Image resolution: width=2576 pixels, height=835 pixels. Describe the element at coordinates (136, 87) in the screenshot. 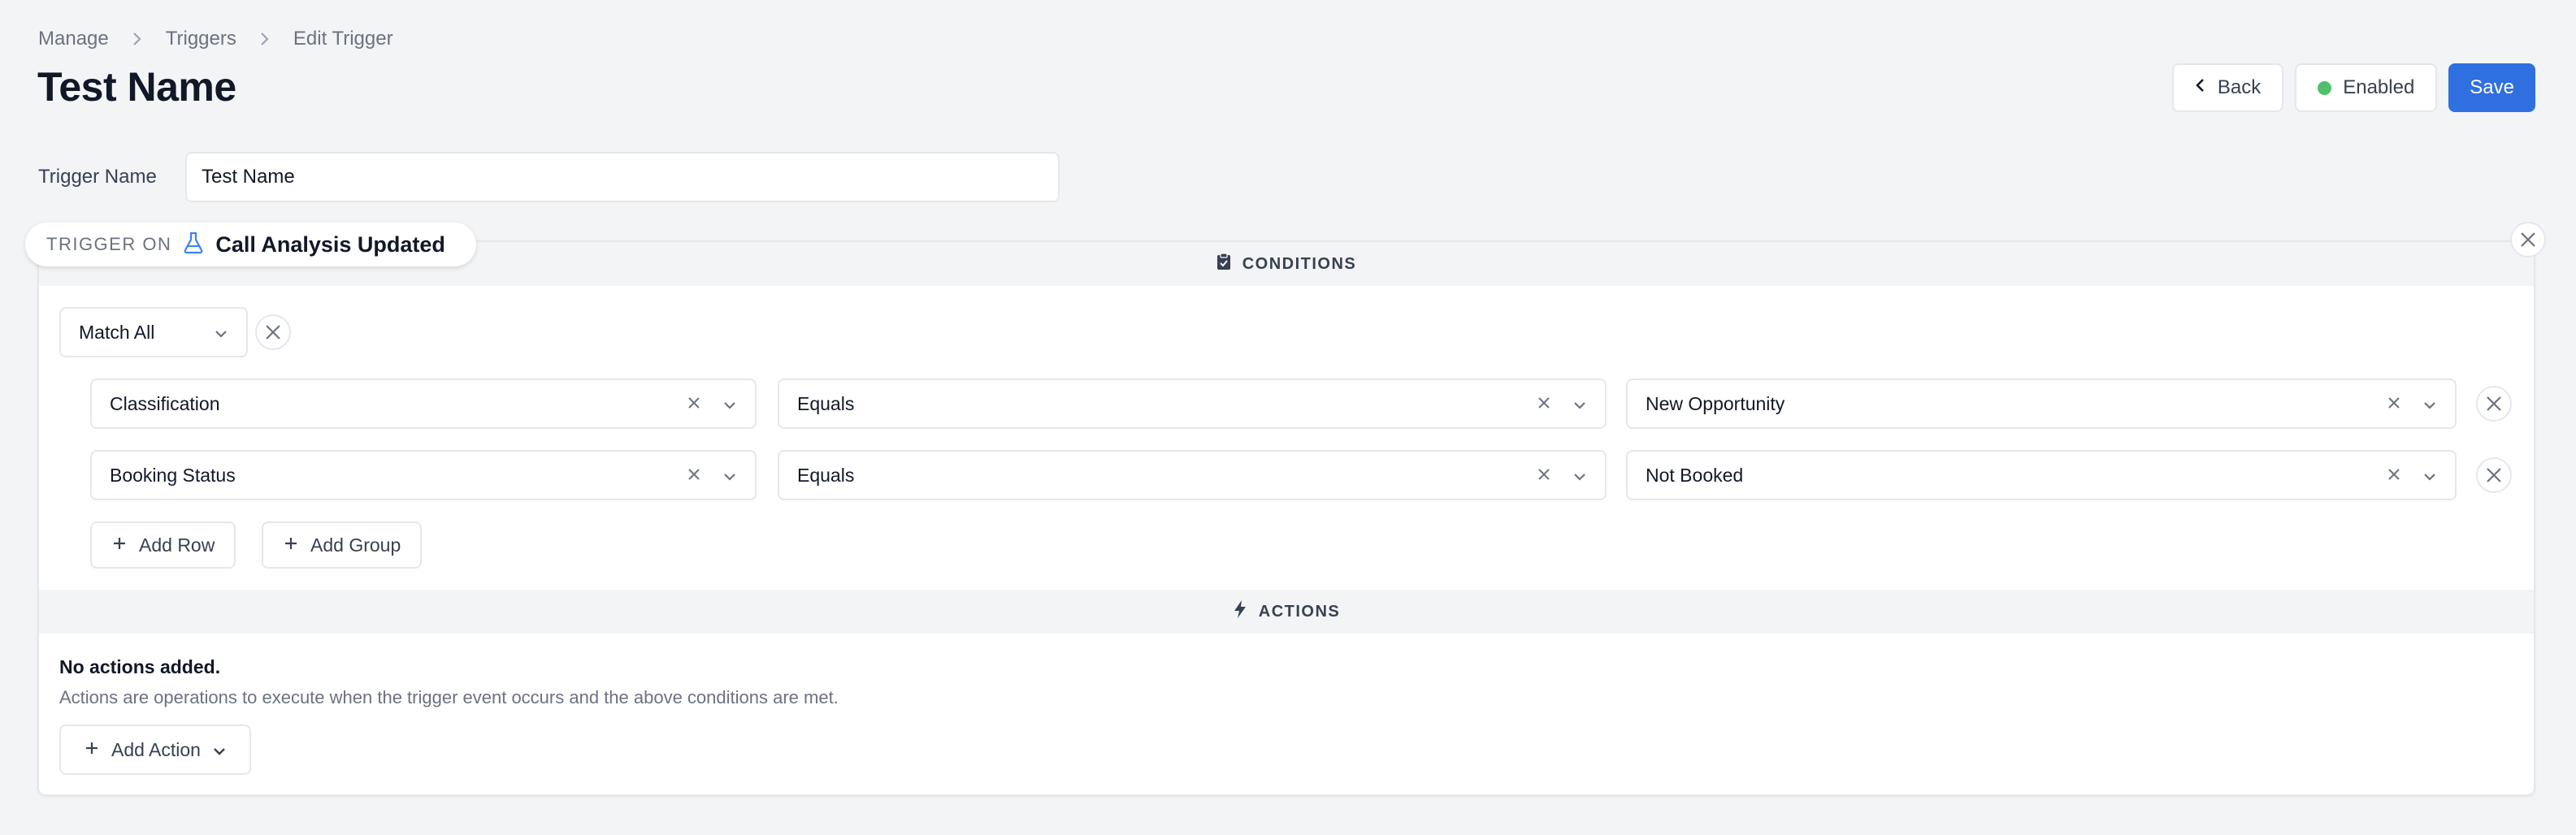

I see `page-title: Test Name` at that location.